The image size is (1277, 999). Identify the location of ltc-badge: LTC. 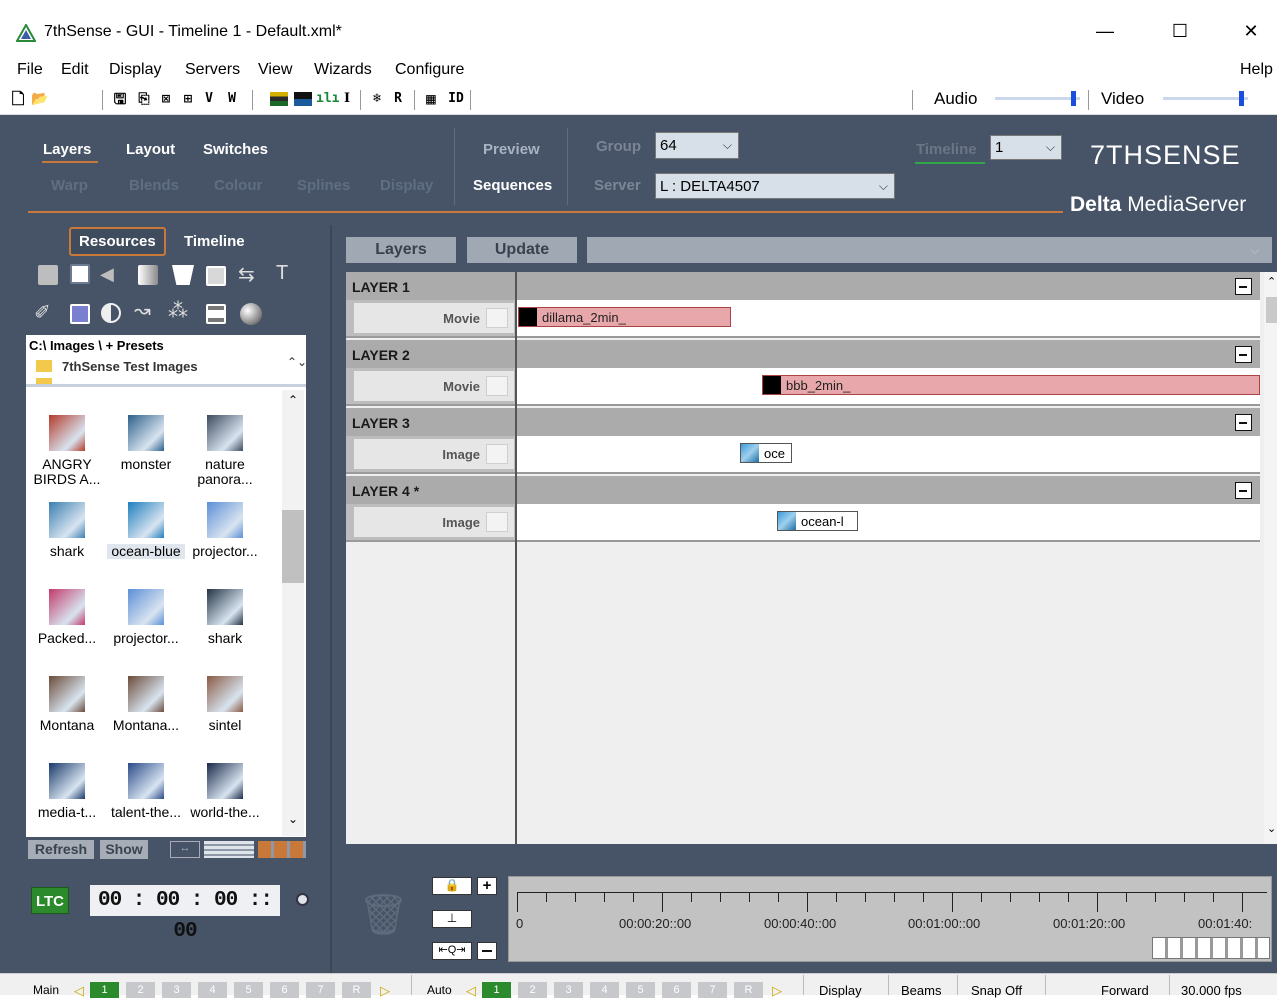
(50, 900).